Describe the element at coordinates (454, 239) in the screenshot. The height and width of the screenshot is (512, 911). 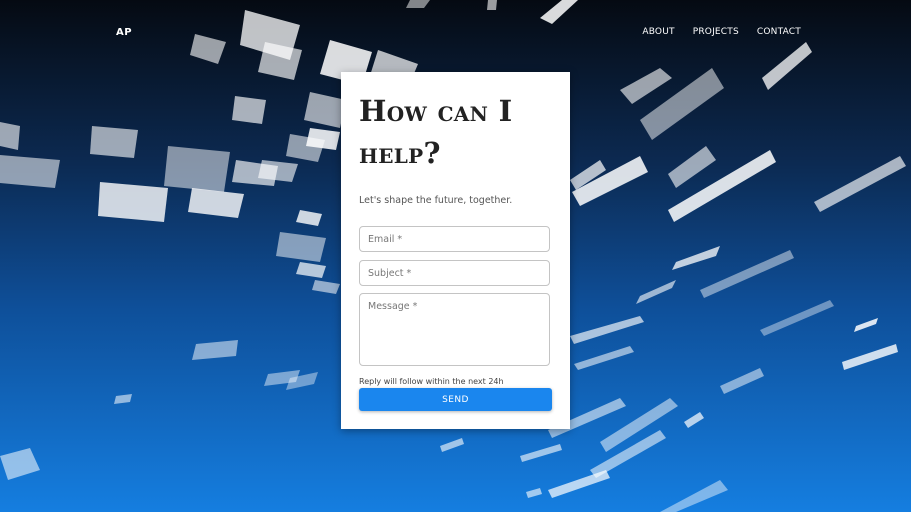
I see `email-field: Email *` at that location.